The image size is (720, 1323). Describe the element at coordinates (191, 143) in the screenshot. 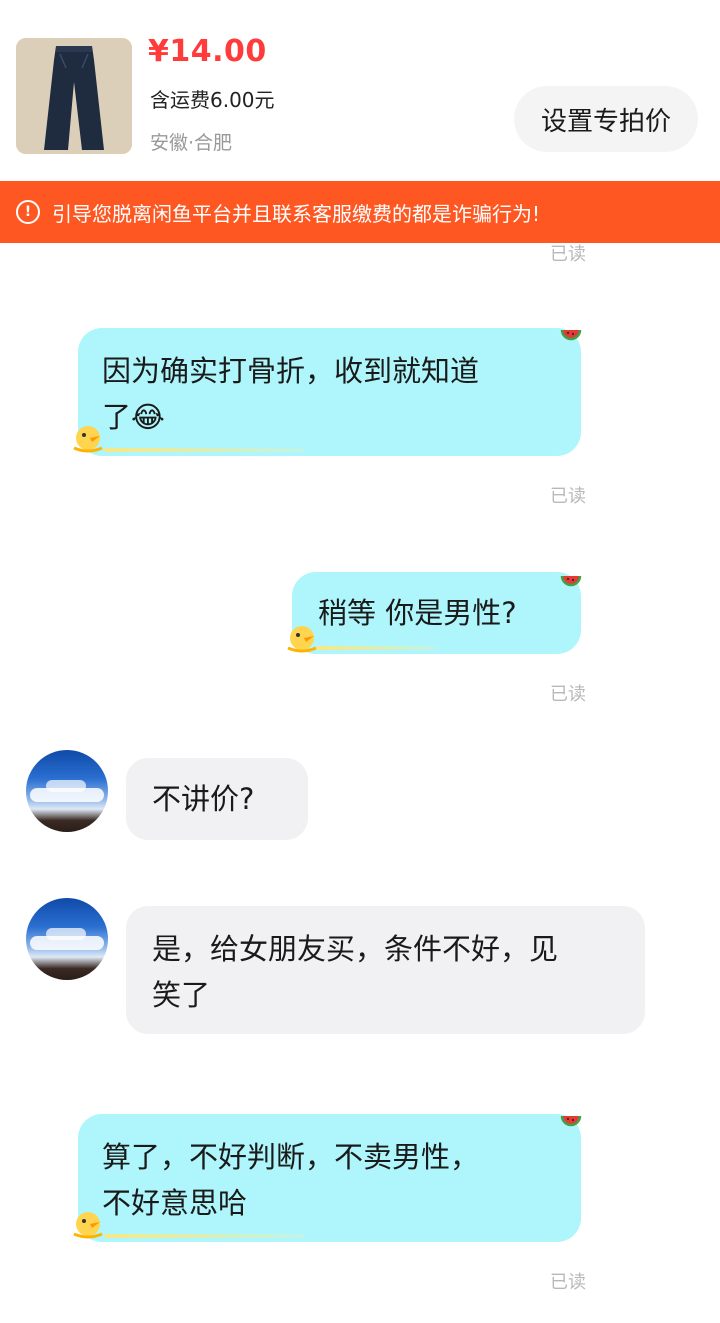

I see `product-location: 安徽·合肥` at that location.